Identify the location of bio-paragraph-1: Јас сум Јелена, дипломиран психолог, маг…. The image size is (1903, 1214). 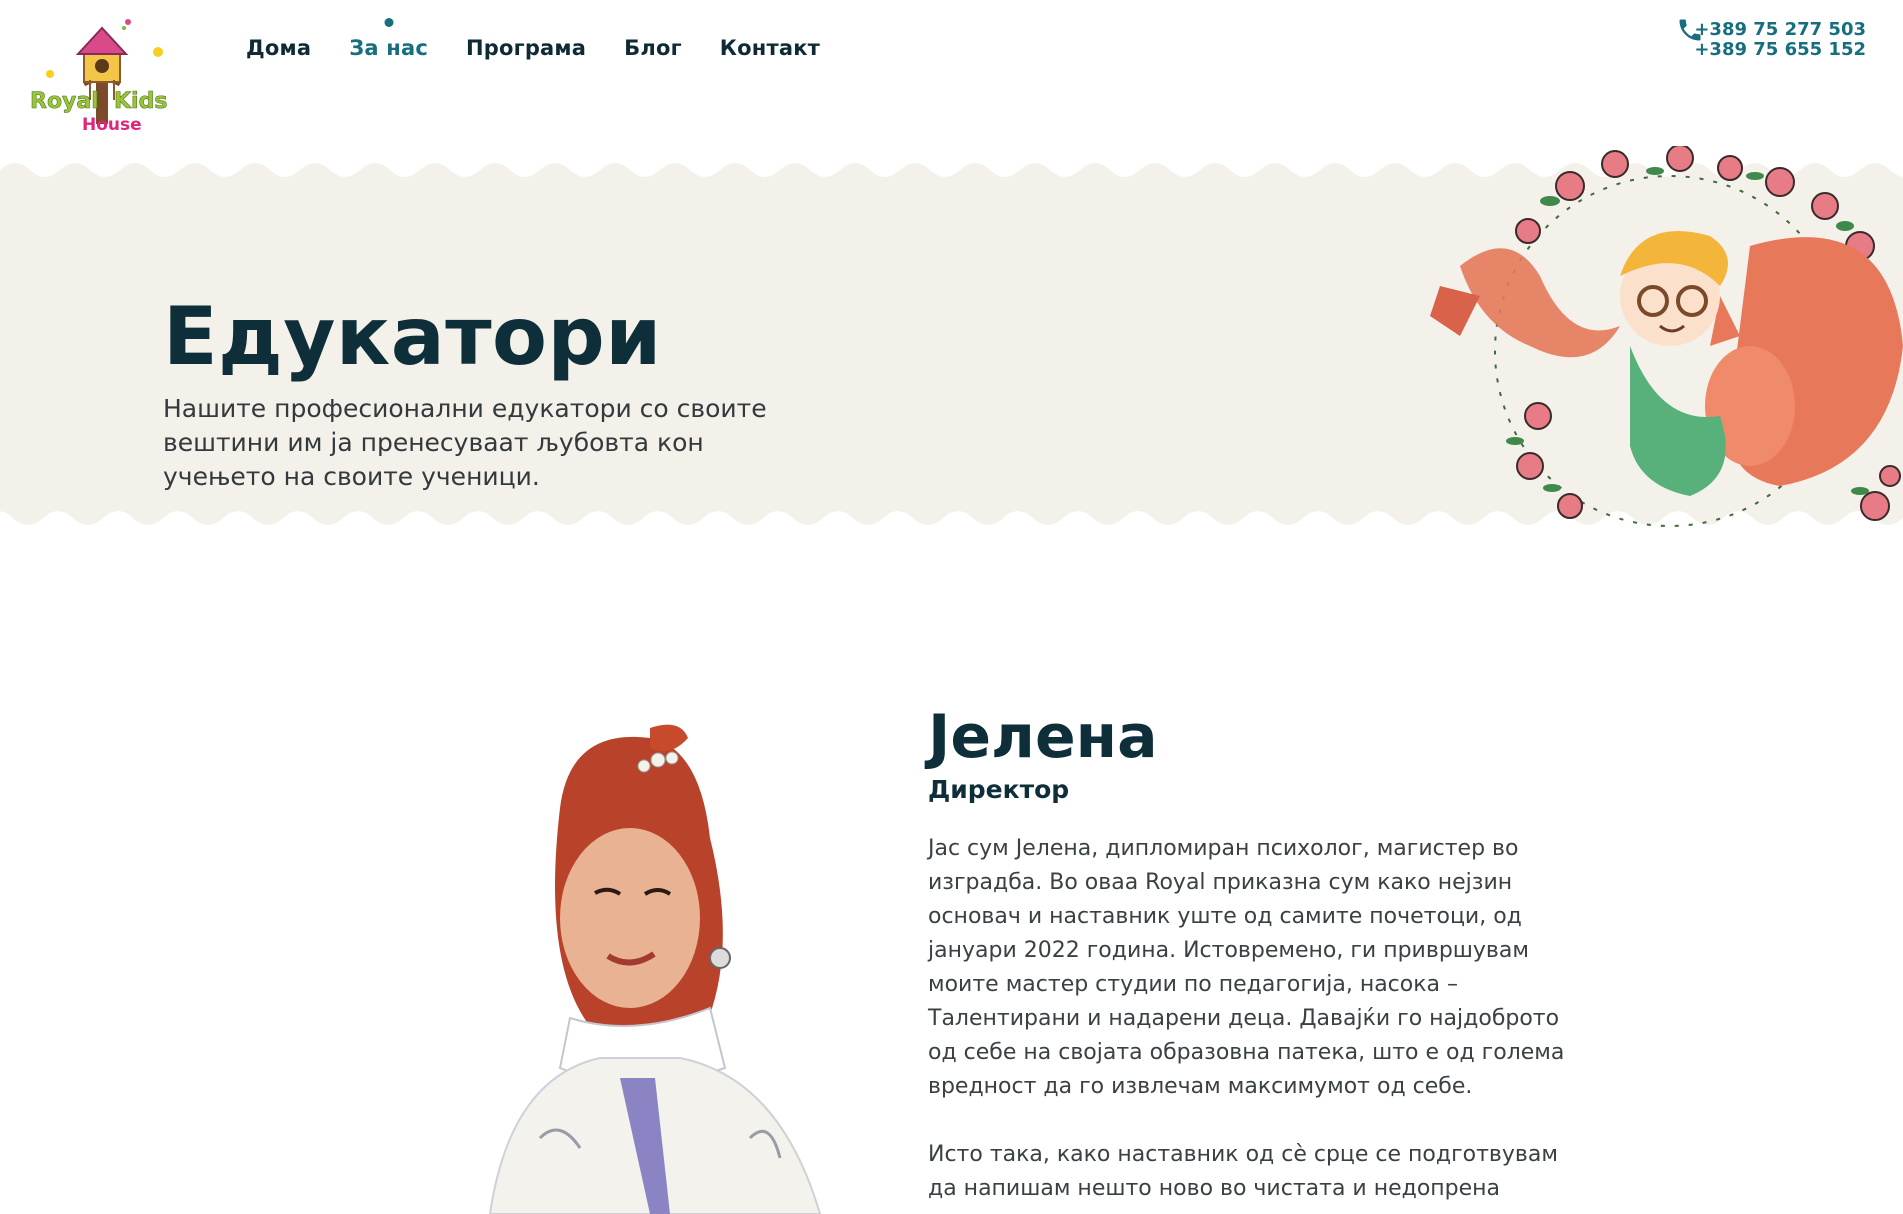
(1246, 967).